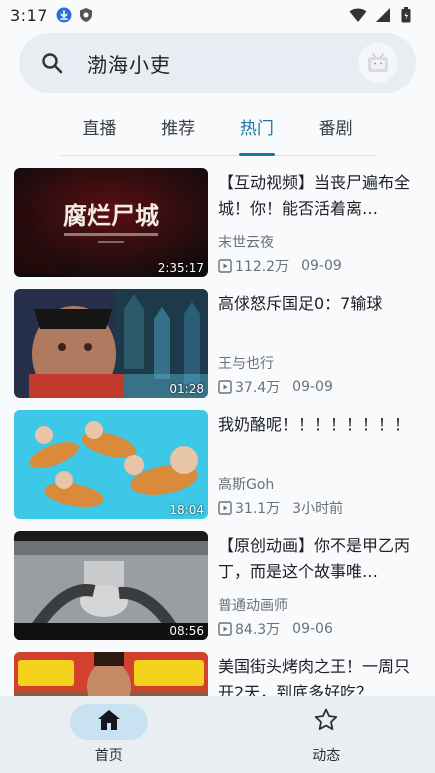 Image resolution: width=435 pixels, height=773 pixels. What do you see at coordinates (258, 388) in the screenshot?
I see `view-count: 37.4万` at bounding box center [258, 388].